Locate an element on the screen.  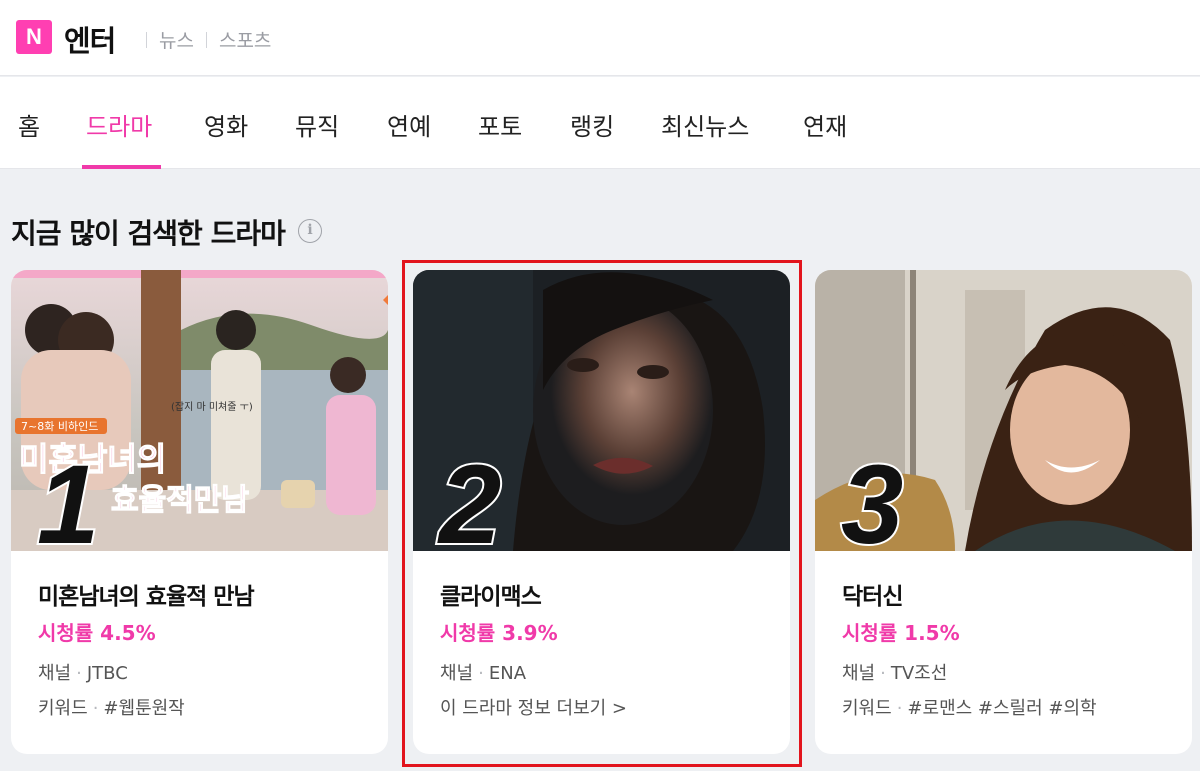
drama-title: 닥터신 is located at coordinates (872, 594).